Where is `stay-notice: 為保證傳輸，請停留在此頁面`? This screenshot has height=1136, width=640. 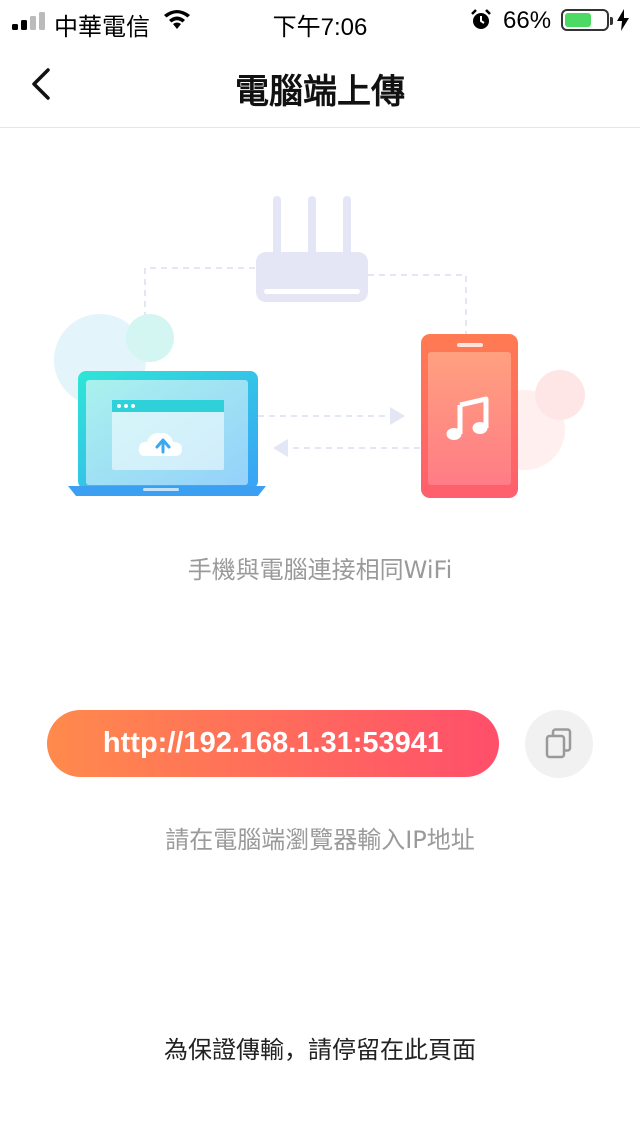 stay-notice: 為保證傳輸，請停留在此頁面 is located at coordinates (320, 1050).